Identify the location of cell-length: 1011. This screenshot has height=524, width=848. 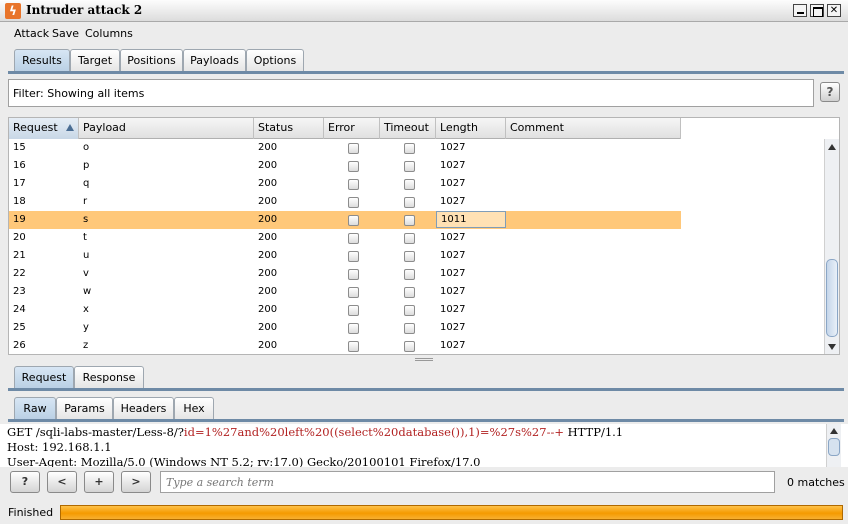
(471, 219).